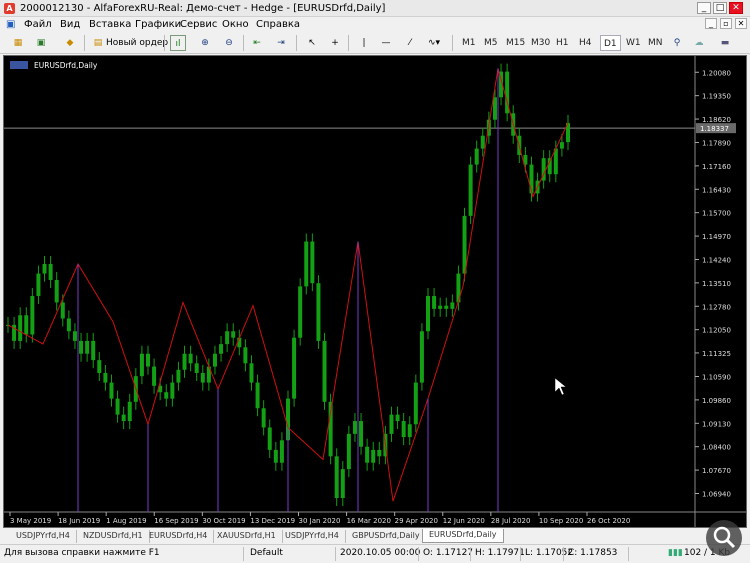  Describe the element at coordinates (41, 43) in the screenshot. I see `profiles-icon: ▣` at that location.